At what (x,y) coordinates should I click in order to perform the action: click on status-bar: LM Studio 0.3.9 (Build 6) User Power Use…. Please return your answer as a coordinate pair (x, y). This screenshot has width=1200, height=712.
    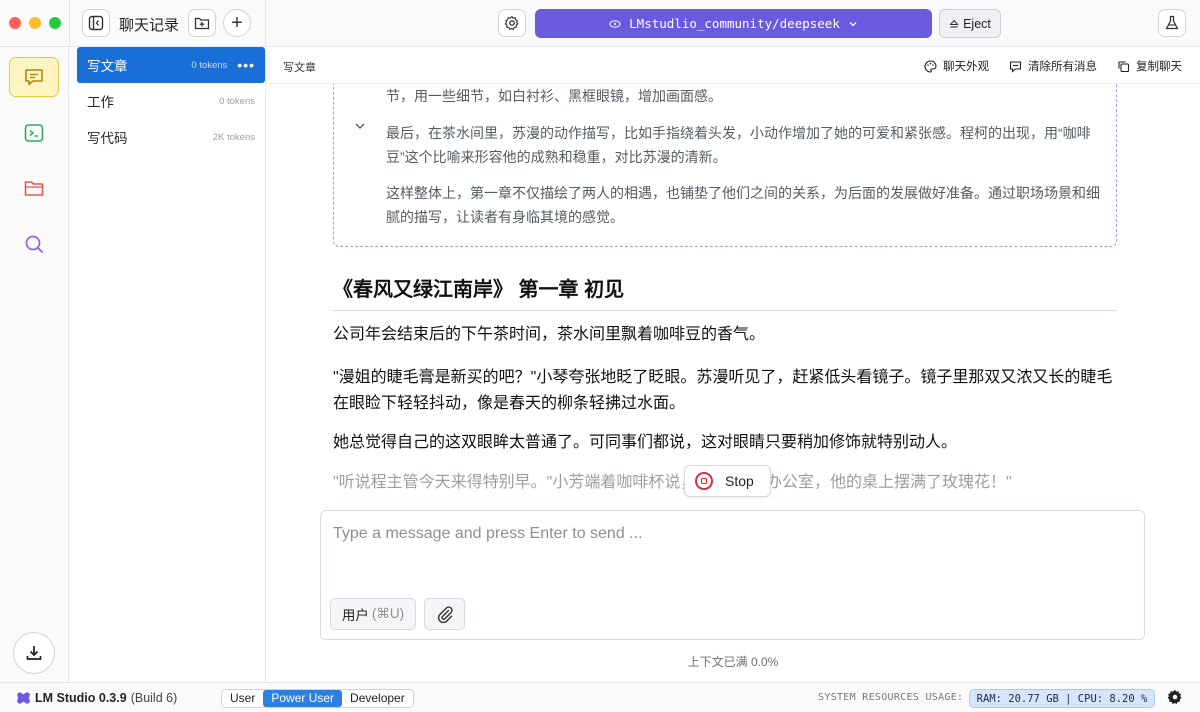
    Looking at the image, I should click on (600, 697).